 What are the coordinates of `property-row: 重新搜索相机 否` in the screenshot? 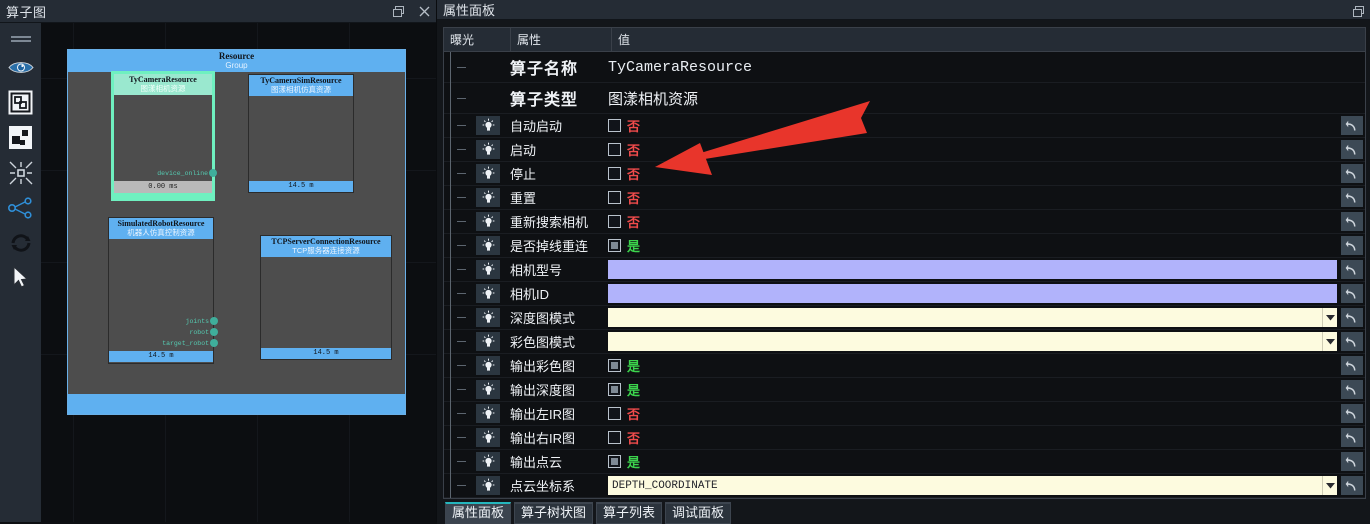 It's located at (904, 222).